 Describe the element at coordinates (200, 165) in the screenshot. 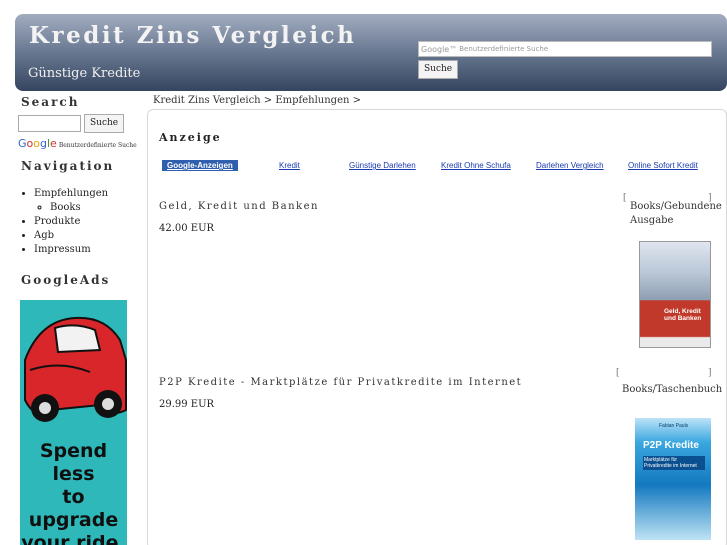

I see `ad-link-google-anzeigen: Google-Anzeigen` at that location.